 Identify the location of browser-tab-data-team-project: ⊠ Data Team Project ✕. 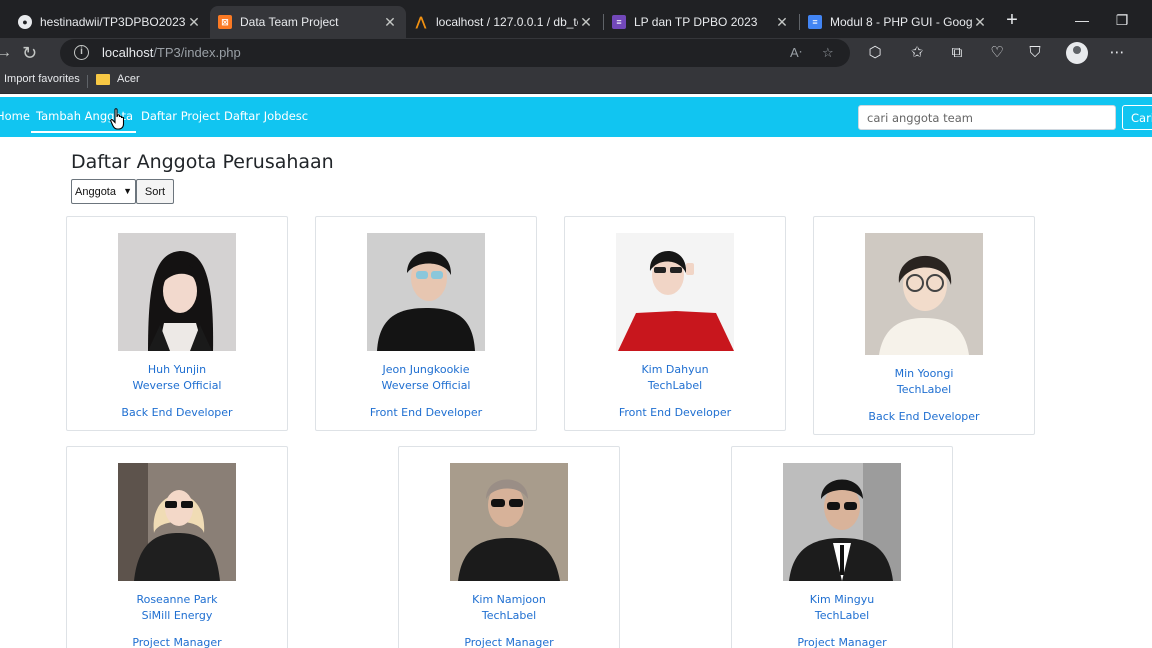
(308, 22).